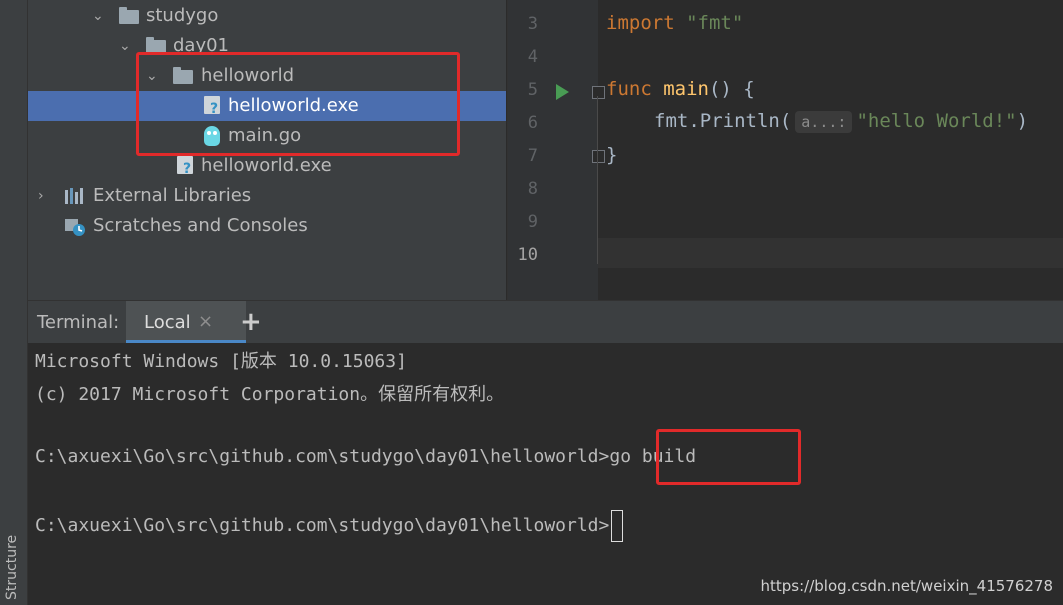 This screenshot has height=605, width=1063. What do you see at coordinates (201, 45) in the screenshot?
I see `tree-item-label: day01` at bounding box center [201, 45].